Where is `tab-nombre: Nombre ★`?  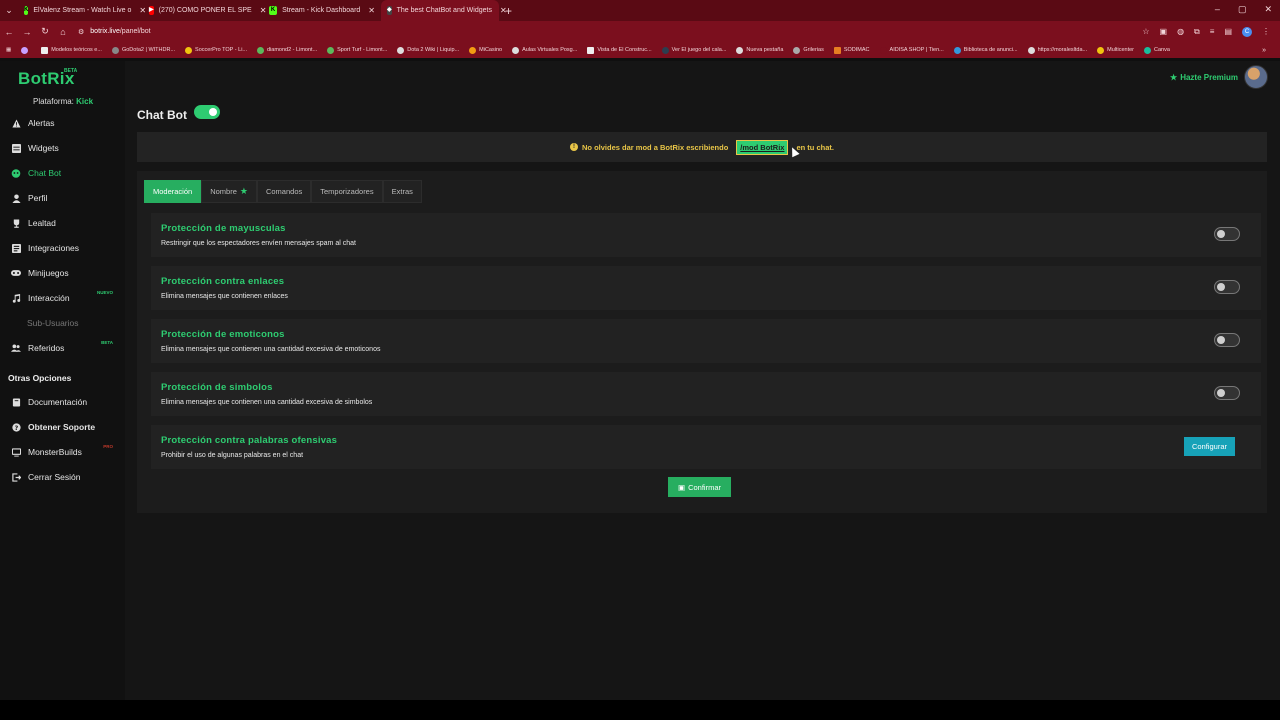 tab-nombre: Nombre ★ is located at coordinates (229, 191).